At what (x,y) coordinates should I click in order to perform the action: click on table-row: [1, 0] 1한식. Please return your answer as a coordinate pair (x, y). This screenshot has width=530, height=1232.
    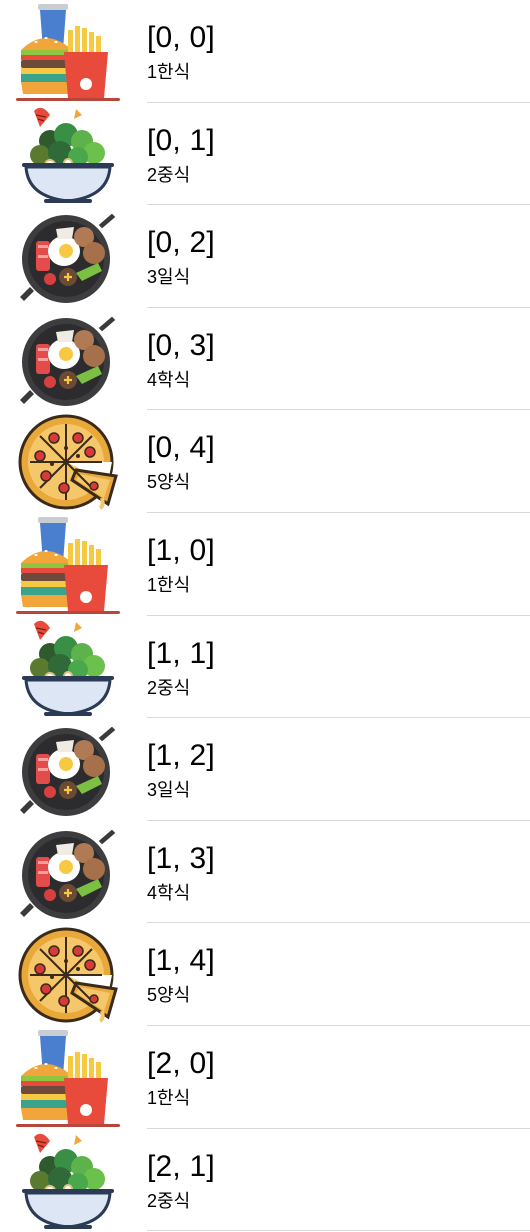
    Looking at the image, I should click on (265, 564).